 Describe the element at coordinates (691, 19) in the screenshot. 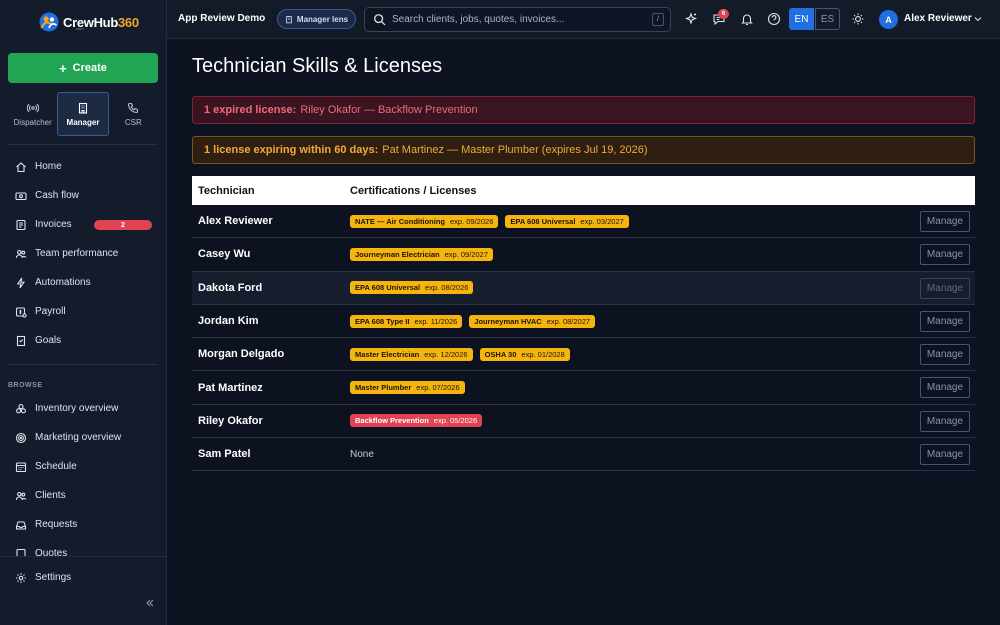

I see `sparkle-icon` at that location.